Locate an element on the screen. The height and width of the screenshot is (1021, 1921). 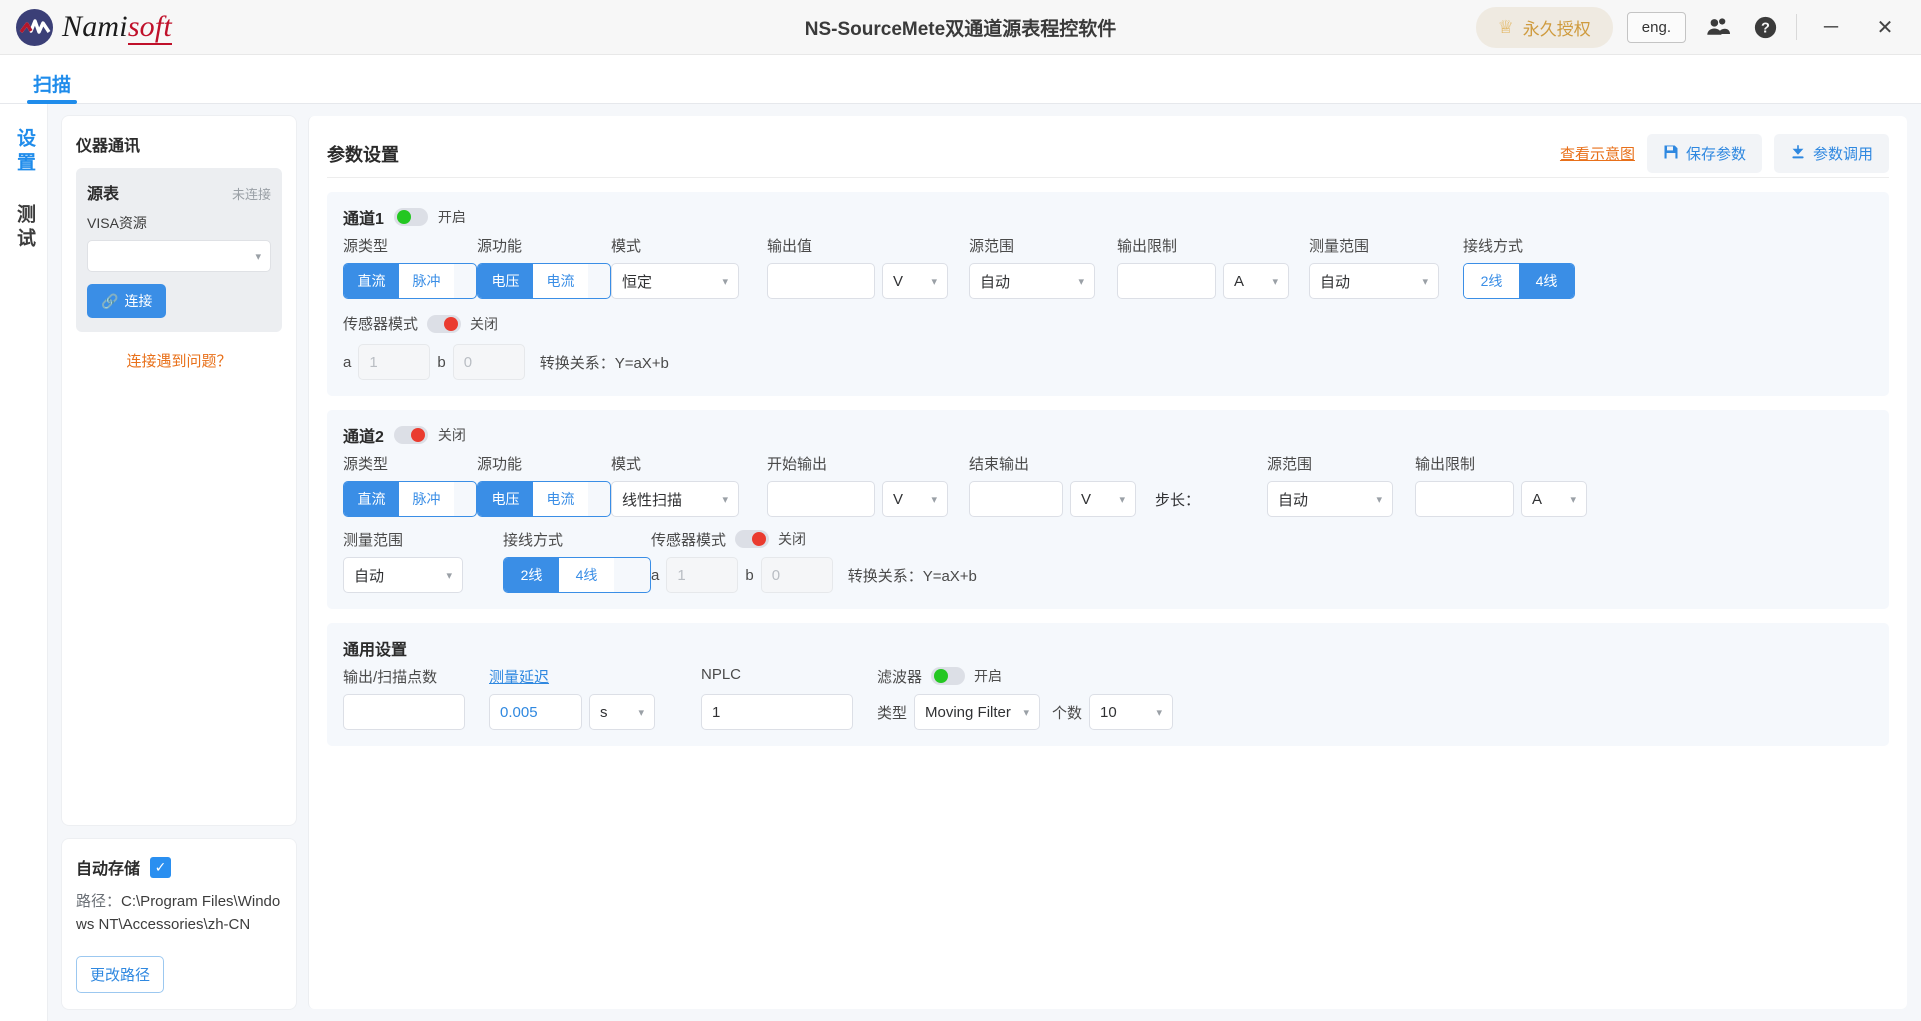
ch2-output-limit-unit: A is located at coordinates (1537, 499).